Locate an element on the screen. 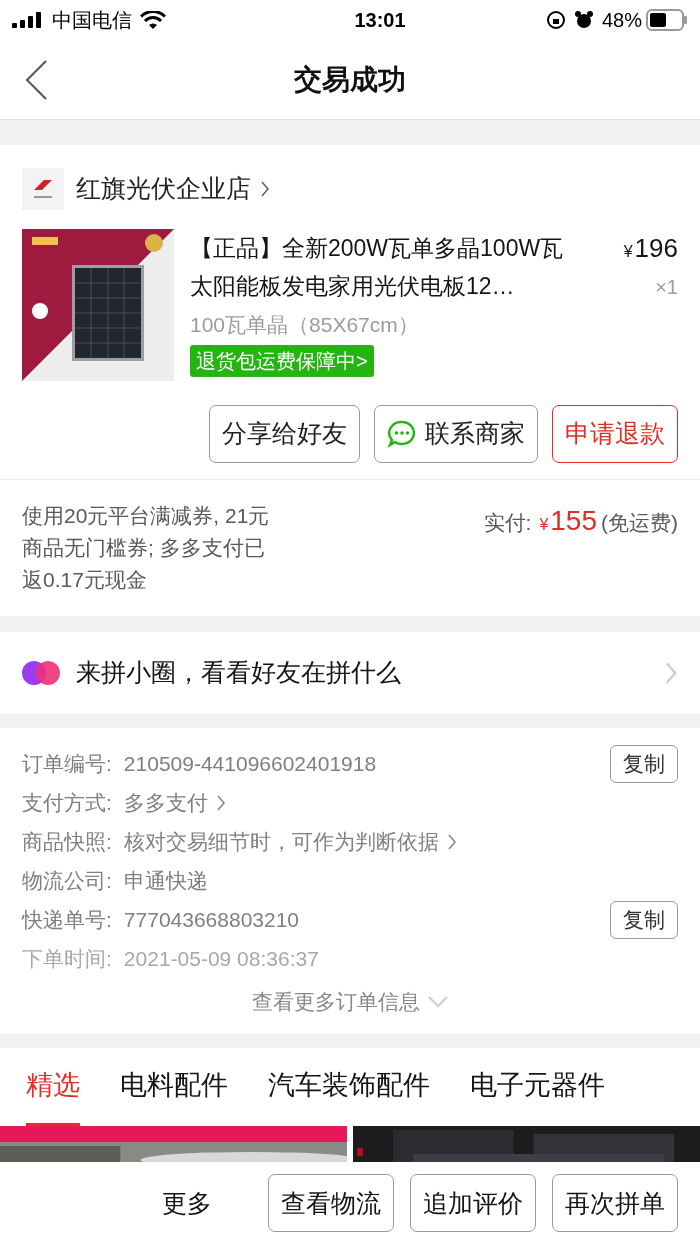 The width and height of the screenshot is (700, 1245). more-button: 更多 is located at coordinates (187, 1203).